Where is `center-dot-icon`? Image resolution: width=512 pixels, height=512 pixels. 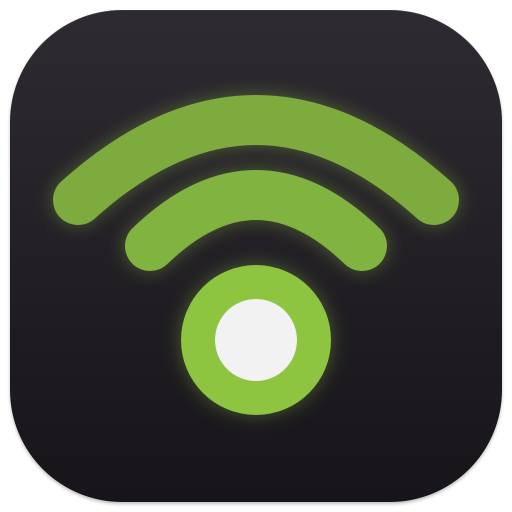 center-dot-icon is located at coordinates (256, 340).